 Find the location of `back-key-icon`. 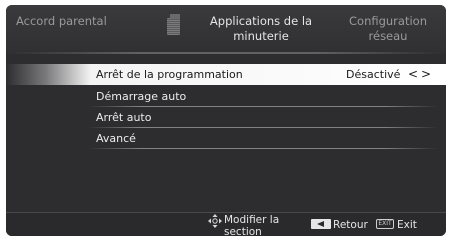

back-key-icon is located at coordinates (321, 224).